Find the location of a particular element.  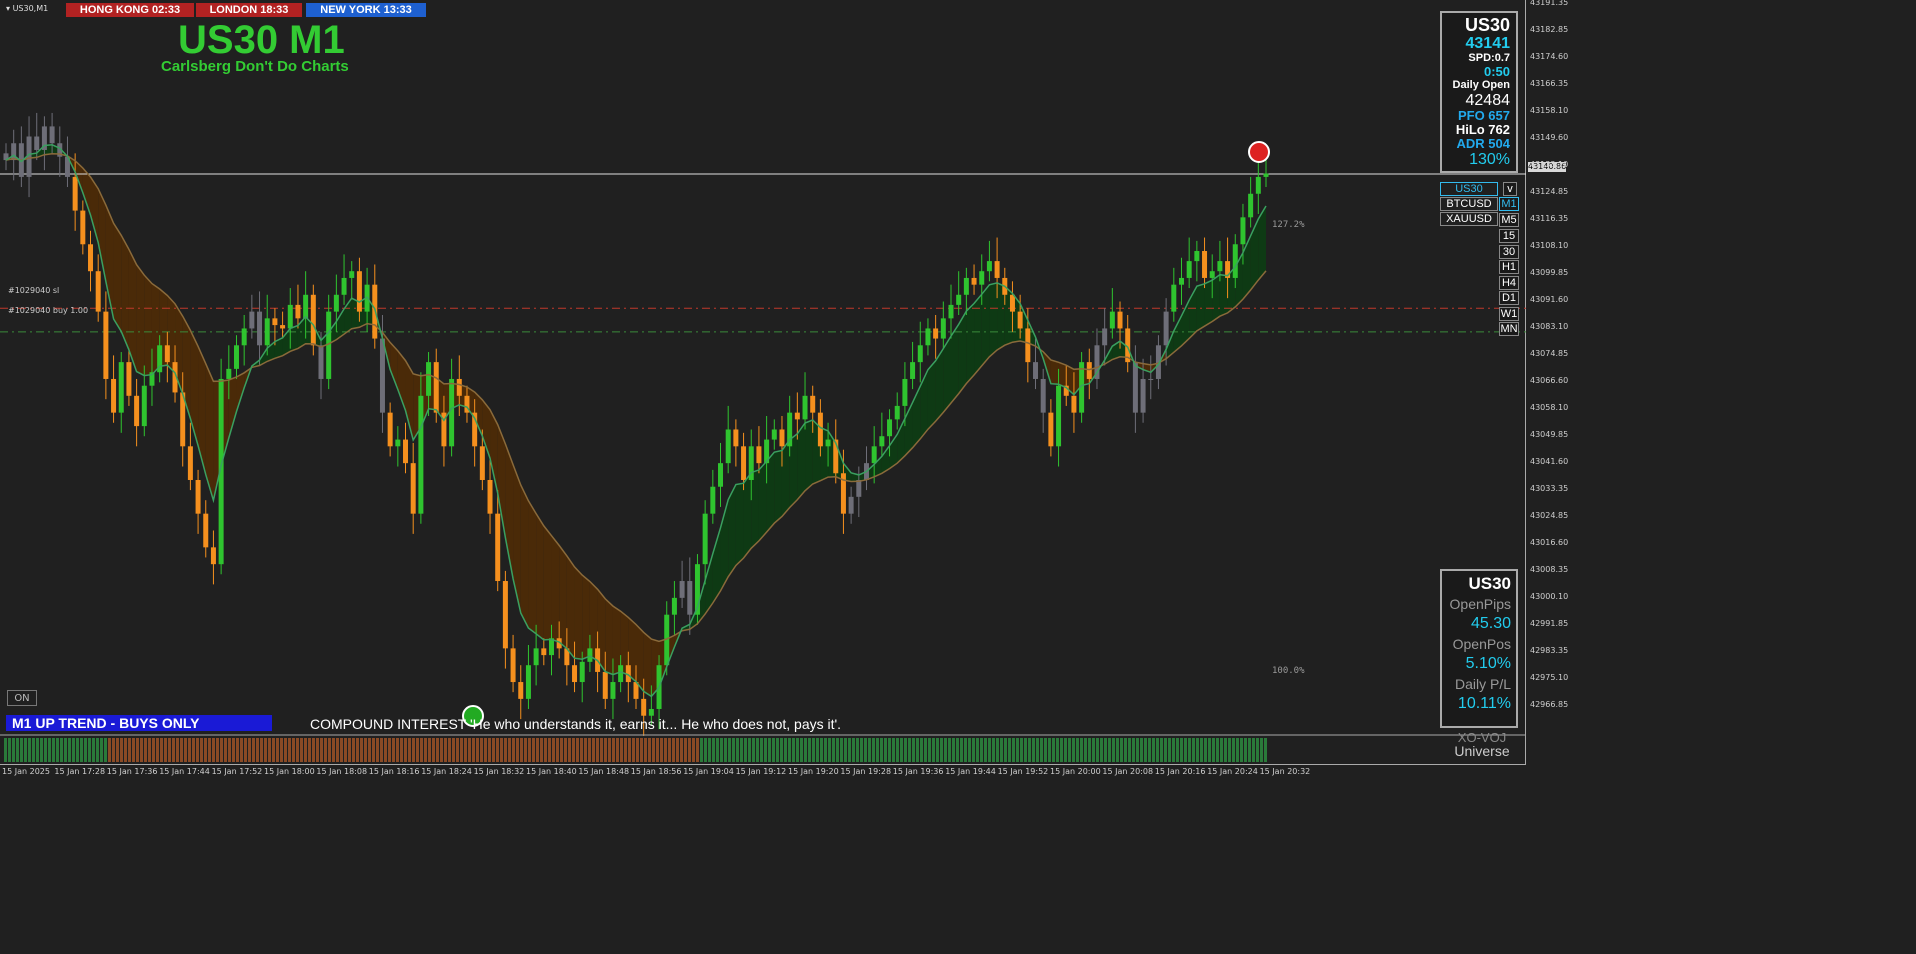

tf-button-15: 15 is located at coordinates (1509, 236).